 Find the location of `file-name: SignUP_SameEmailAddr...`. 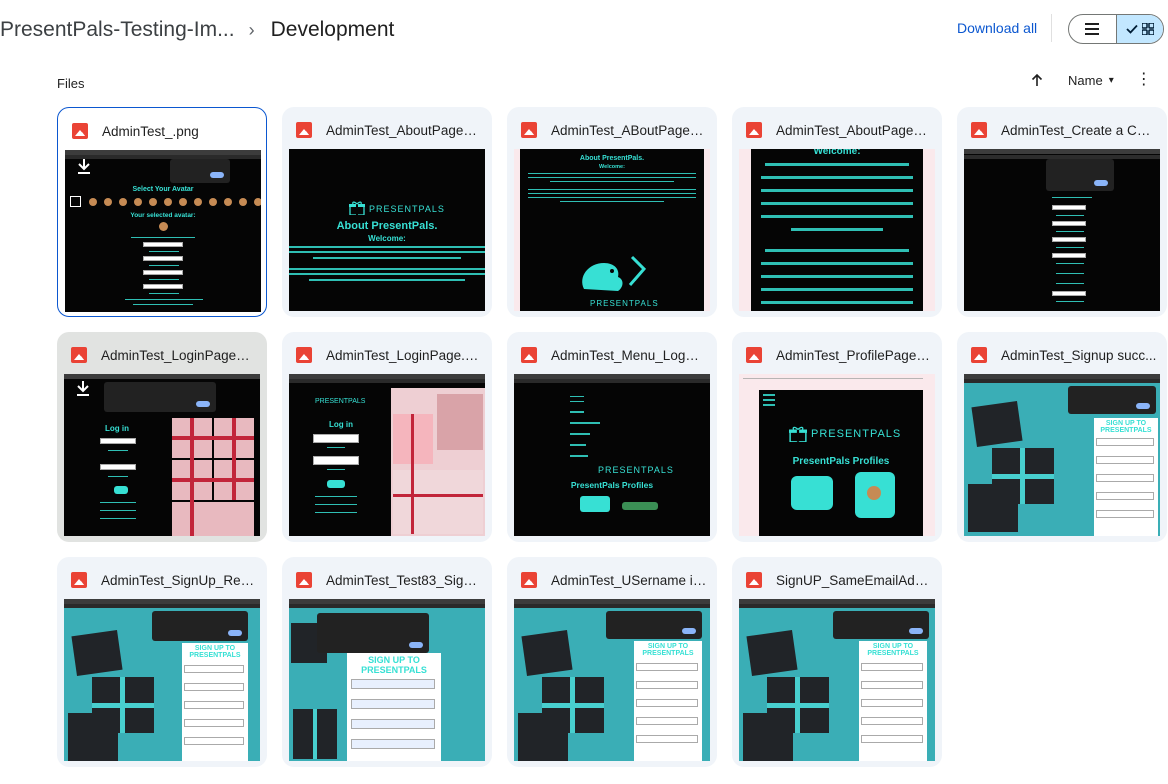

file-name: SignUP_SameEmailAddr... is located at coordinates (854, 580).